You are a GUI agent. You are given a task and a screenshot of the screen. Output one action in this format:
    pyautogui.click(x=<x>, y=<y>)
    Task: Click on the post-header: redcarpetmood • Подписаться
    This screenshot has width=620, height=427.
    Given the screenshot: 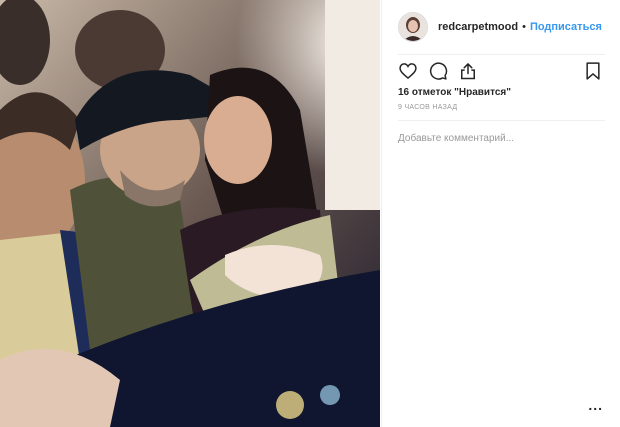 What is the action you would take?
    pyautogui.click(x=501, y=27)
    